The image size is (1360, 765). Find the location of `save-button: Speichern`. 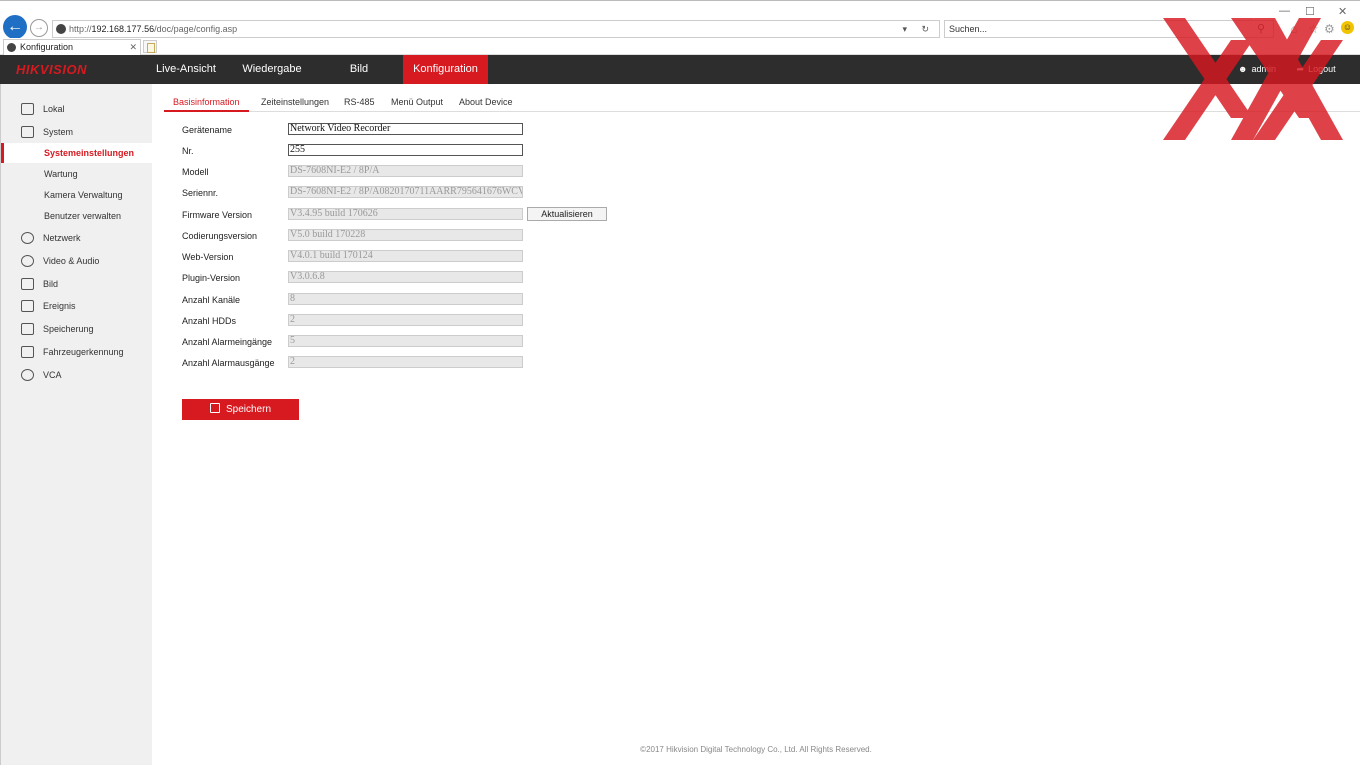

save-button: Speichern is located at coordinates (240, 409).